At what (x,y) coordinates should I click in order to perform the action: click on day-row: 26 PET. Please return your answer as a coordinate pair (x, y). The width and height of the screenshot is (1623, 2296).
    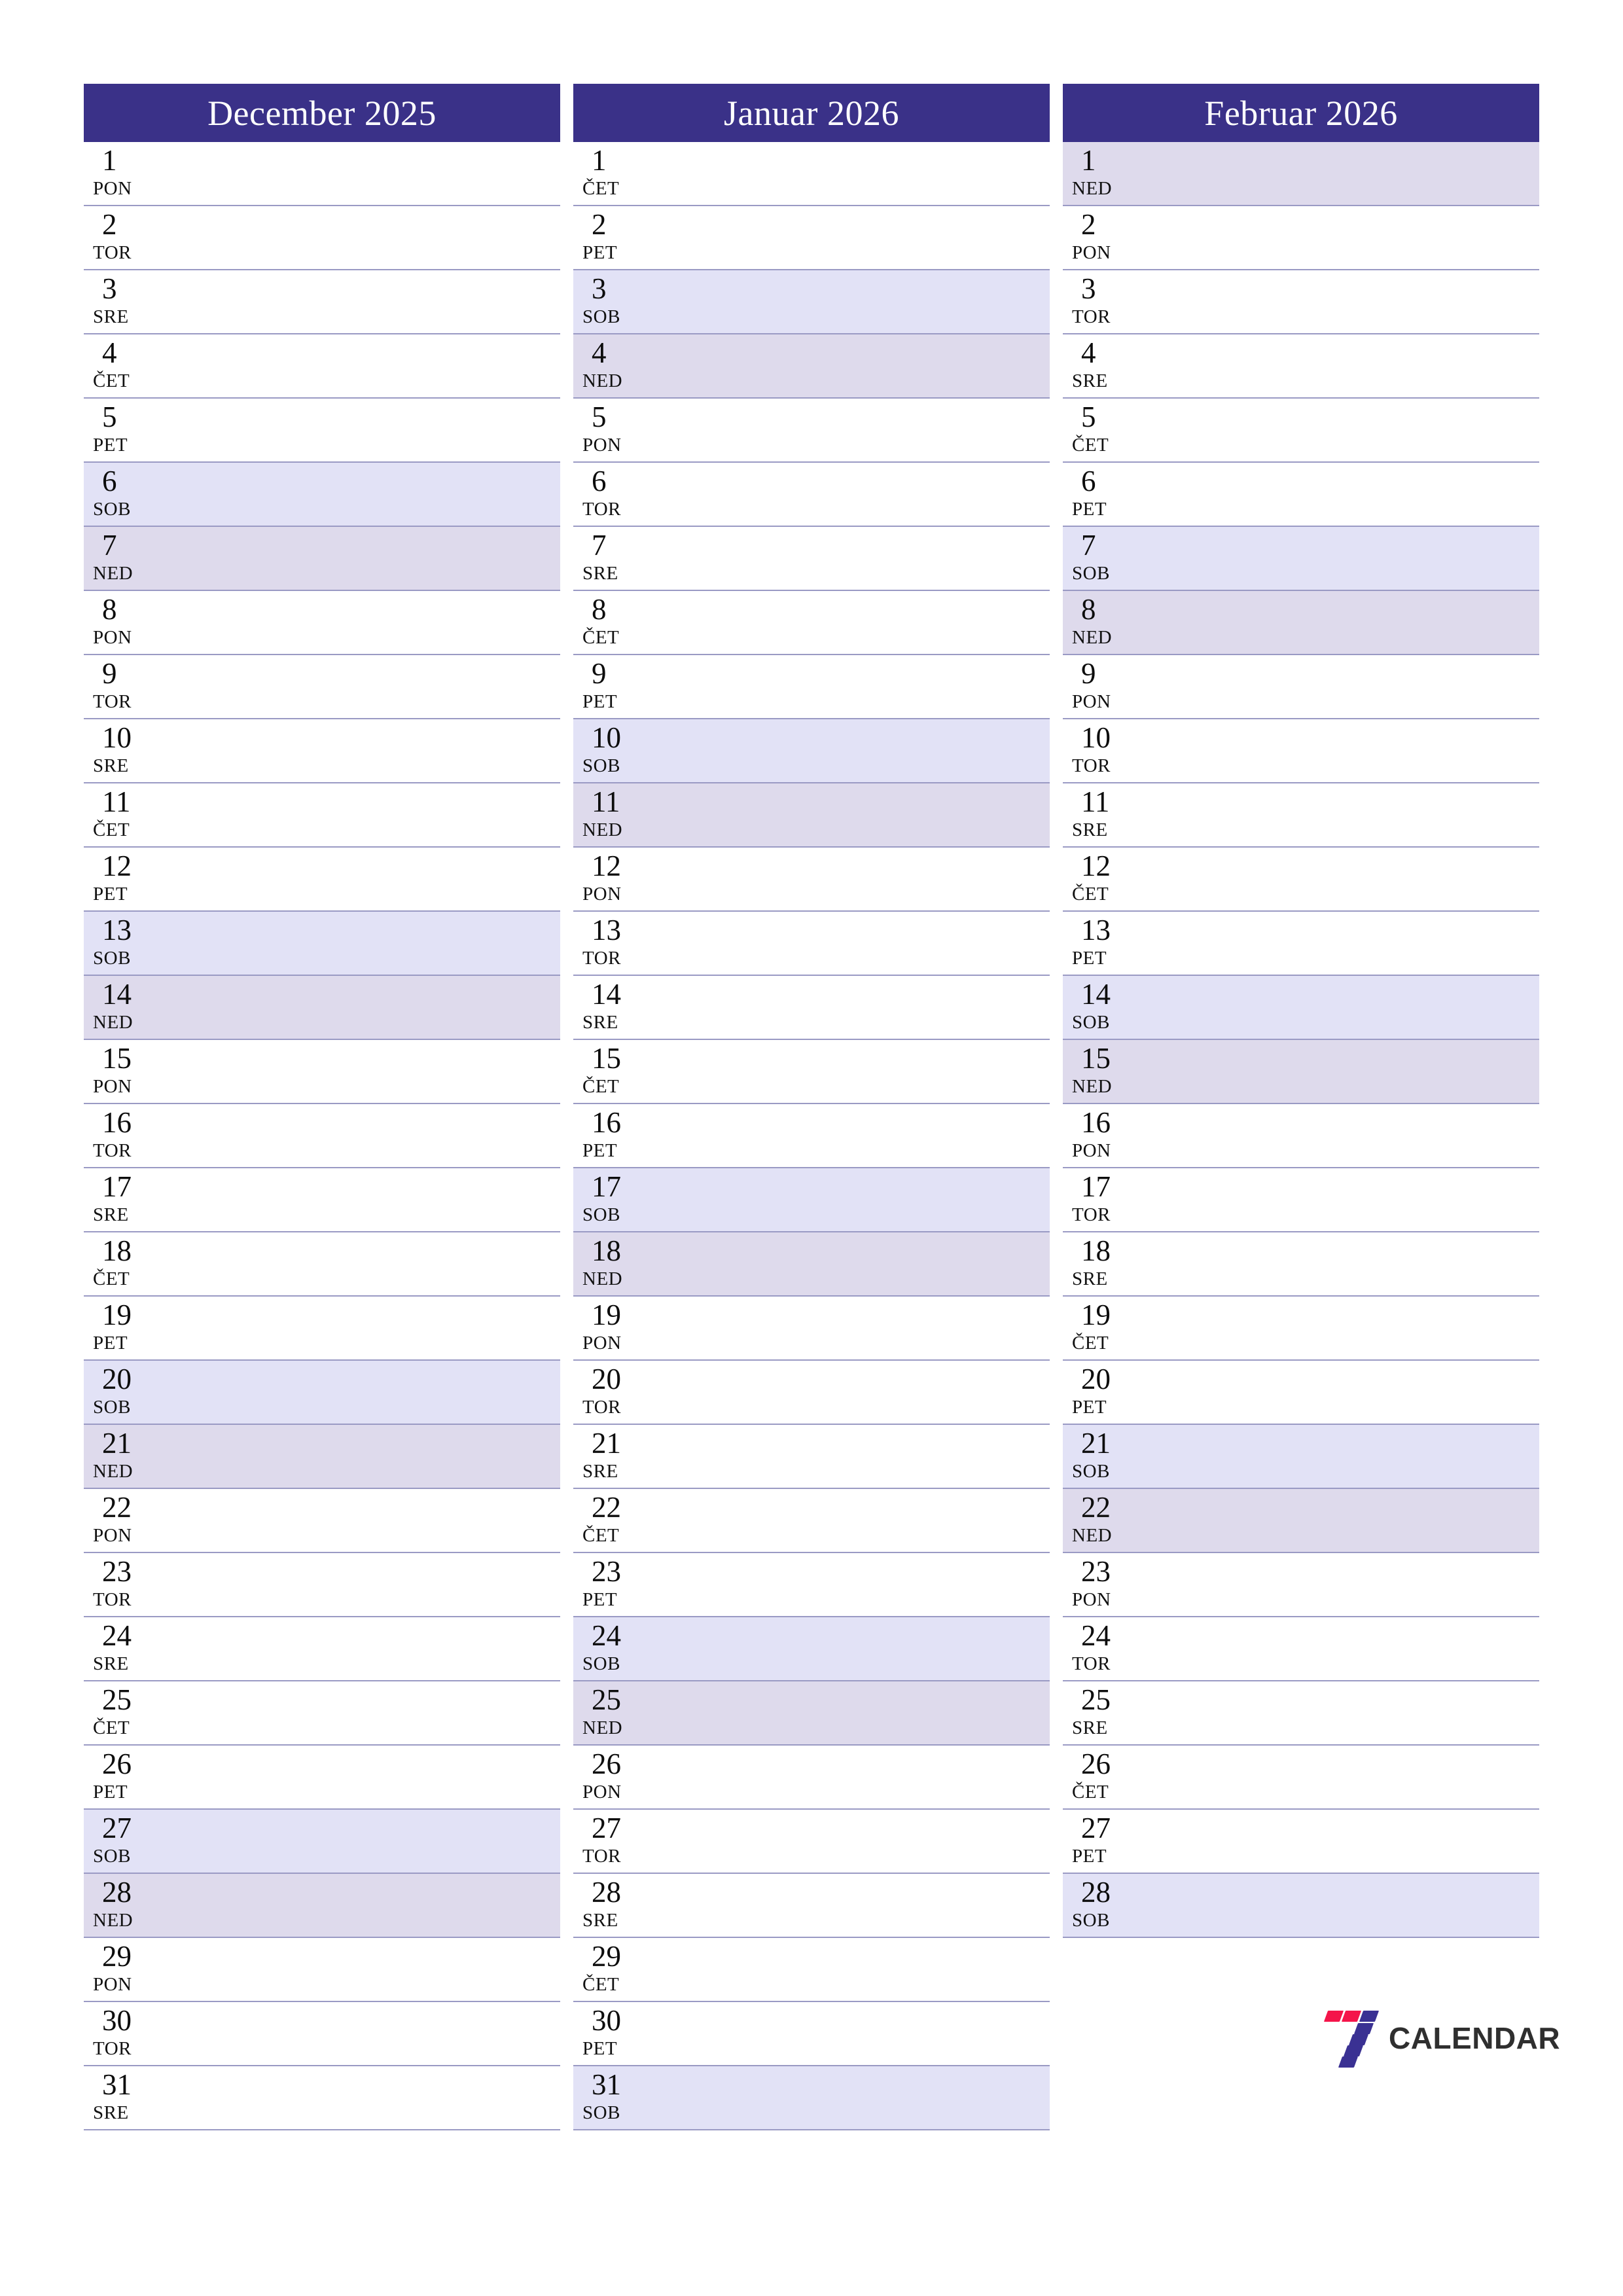
    Looking at the image, I should click on (322, 1778).